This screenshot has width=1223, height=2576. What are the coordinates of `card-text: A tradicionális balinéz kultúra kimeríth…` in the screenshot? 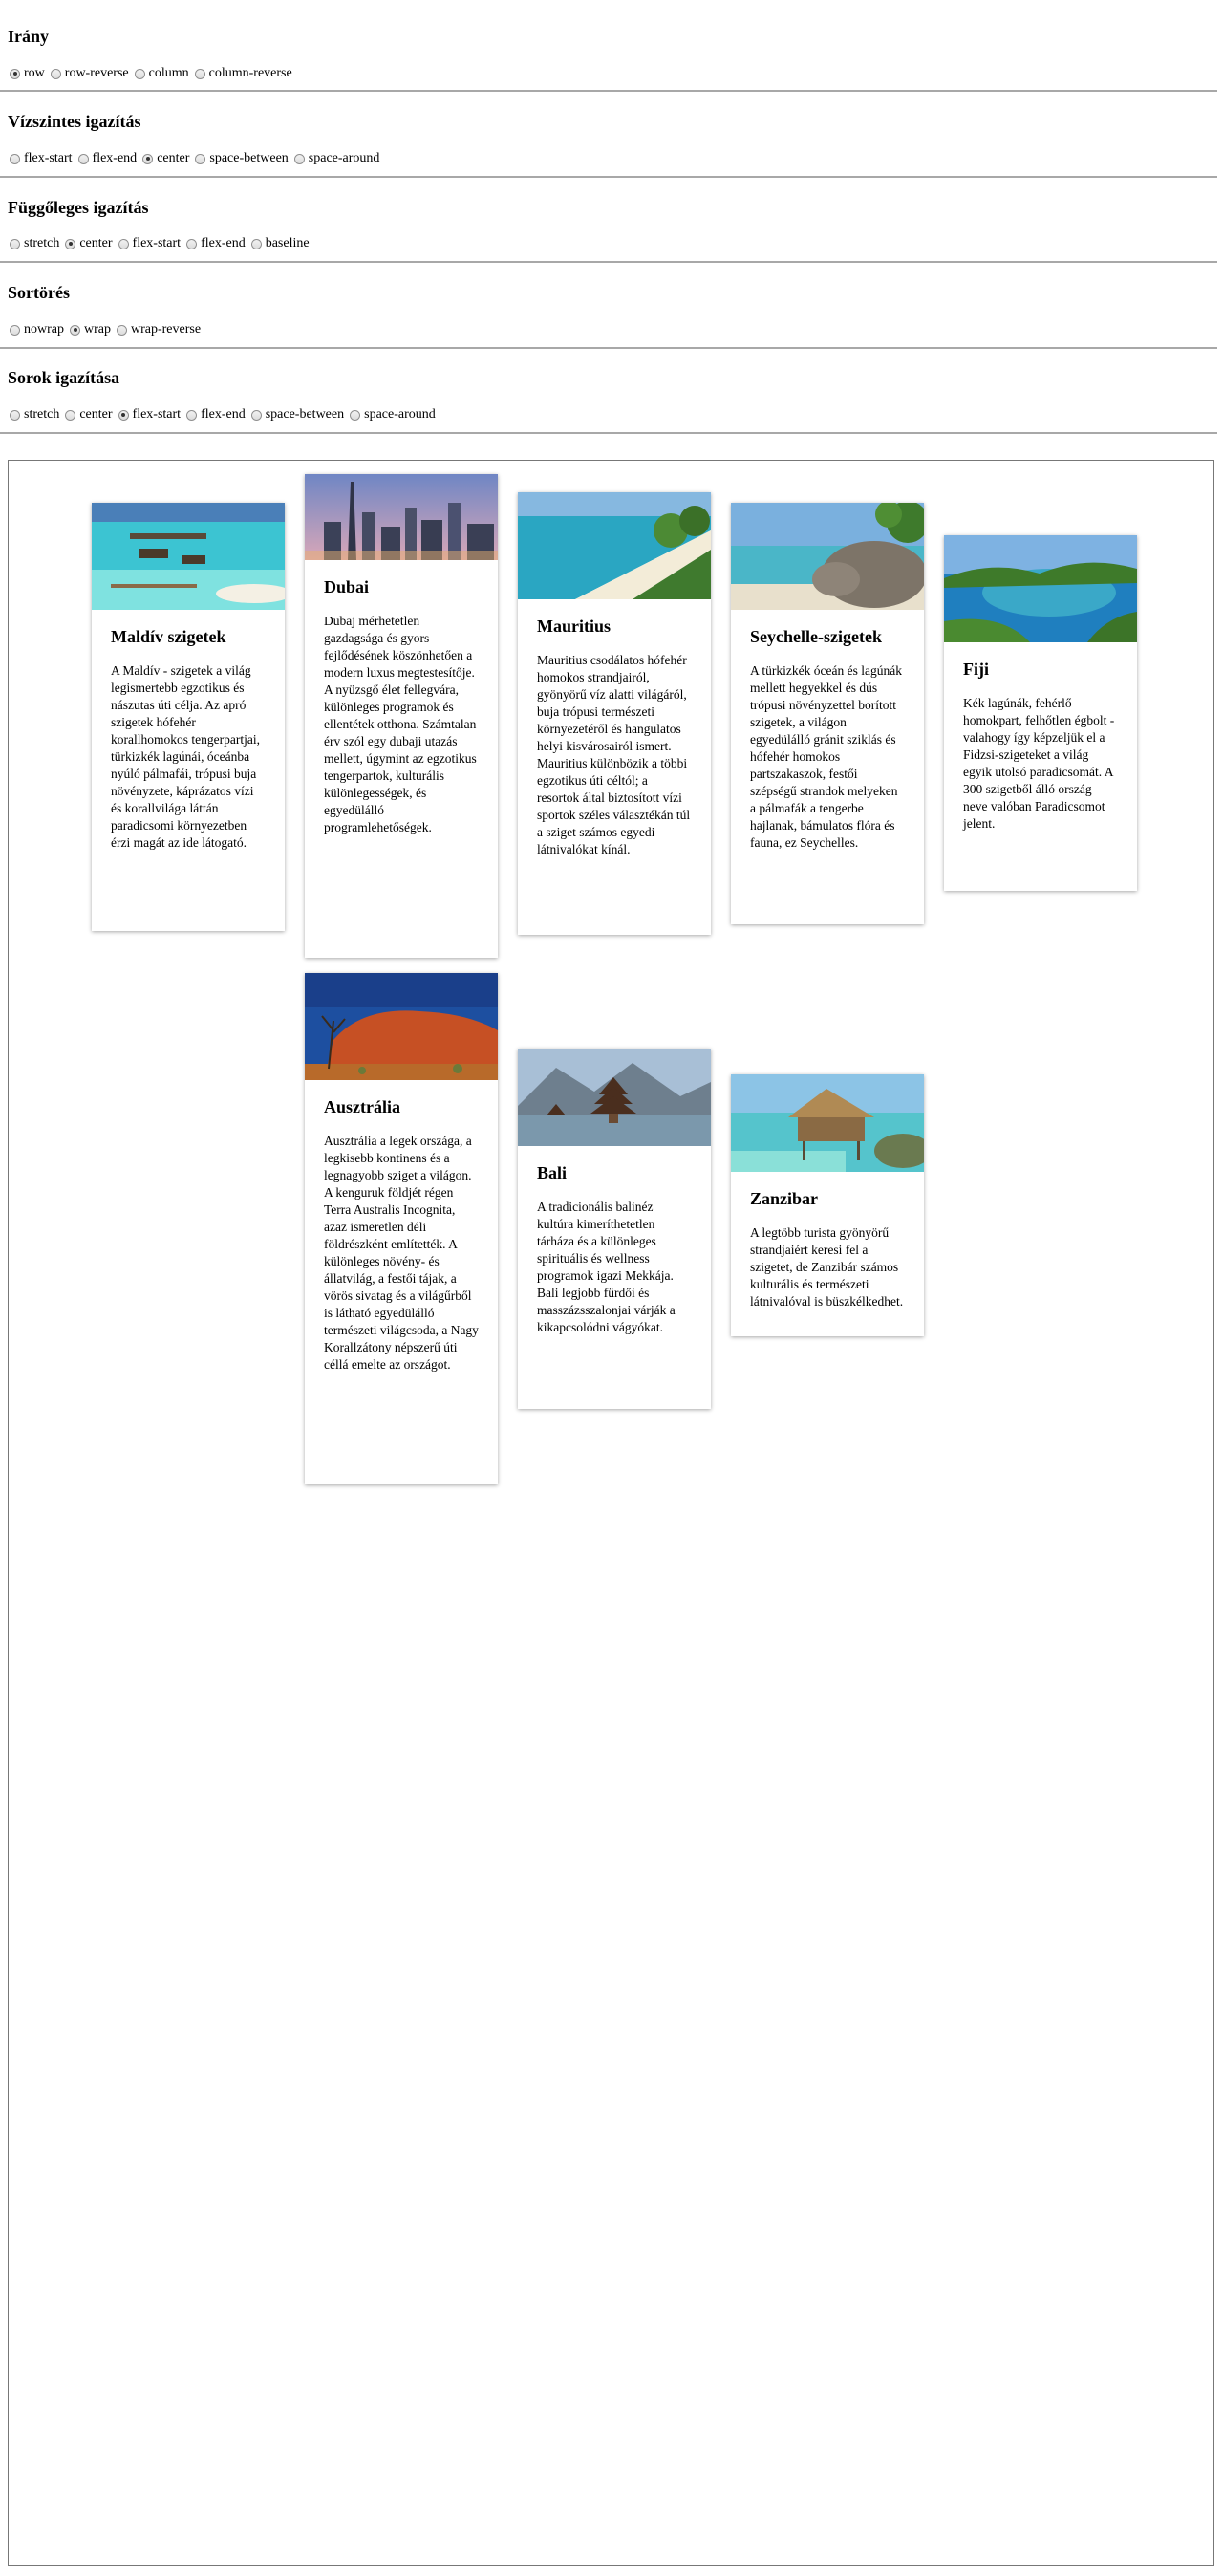 It's located at (606, 1267).